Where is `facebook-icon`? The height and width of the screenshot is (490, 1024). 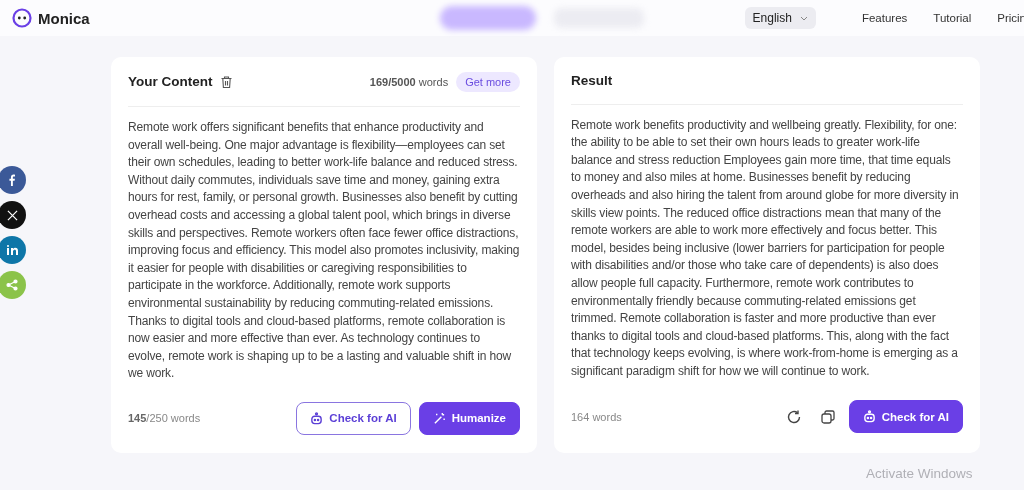 facebook-icon is located at coordinates (12, 180).